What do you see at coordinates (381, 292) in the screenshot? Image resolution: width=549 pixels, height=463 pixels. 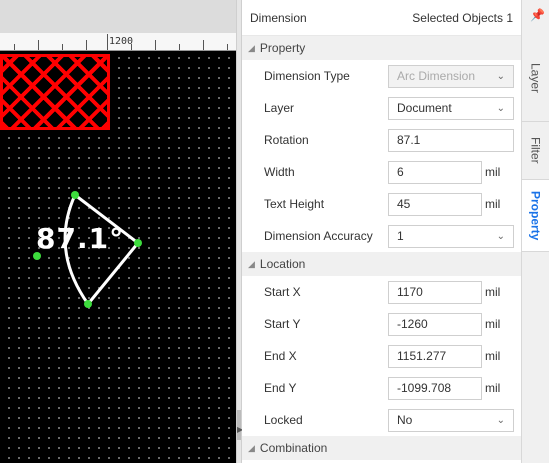 I see `row-start-x: Start X 1170 mil` at bounding box center [381, 292].